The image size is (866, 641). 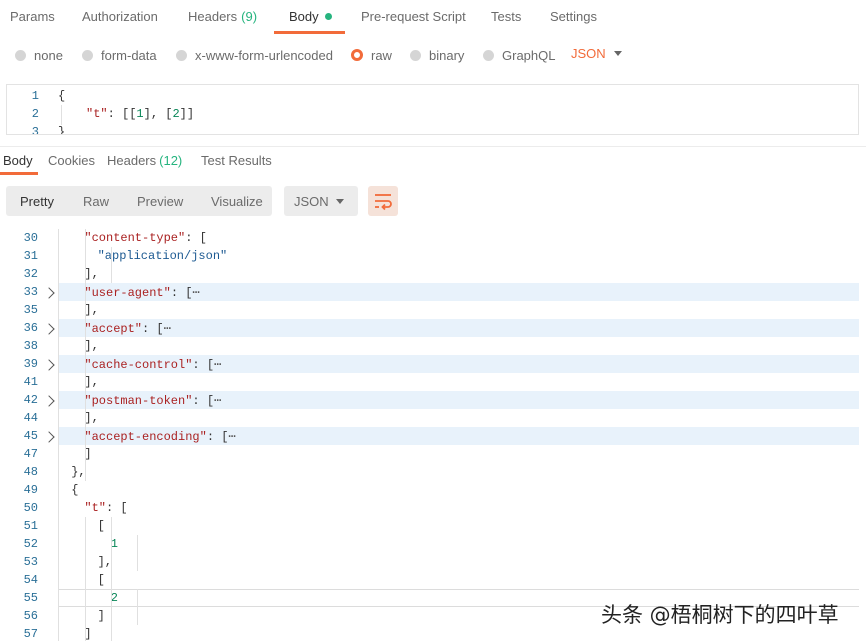 I want to click on active-tab-indicator, so click(x=19, y=173).